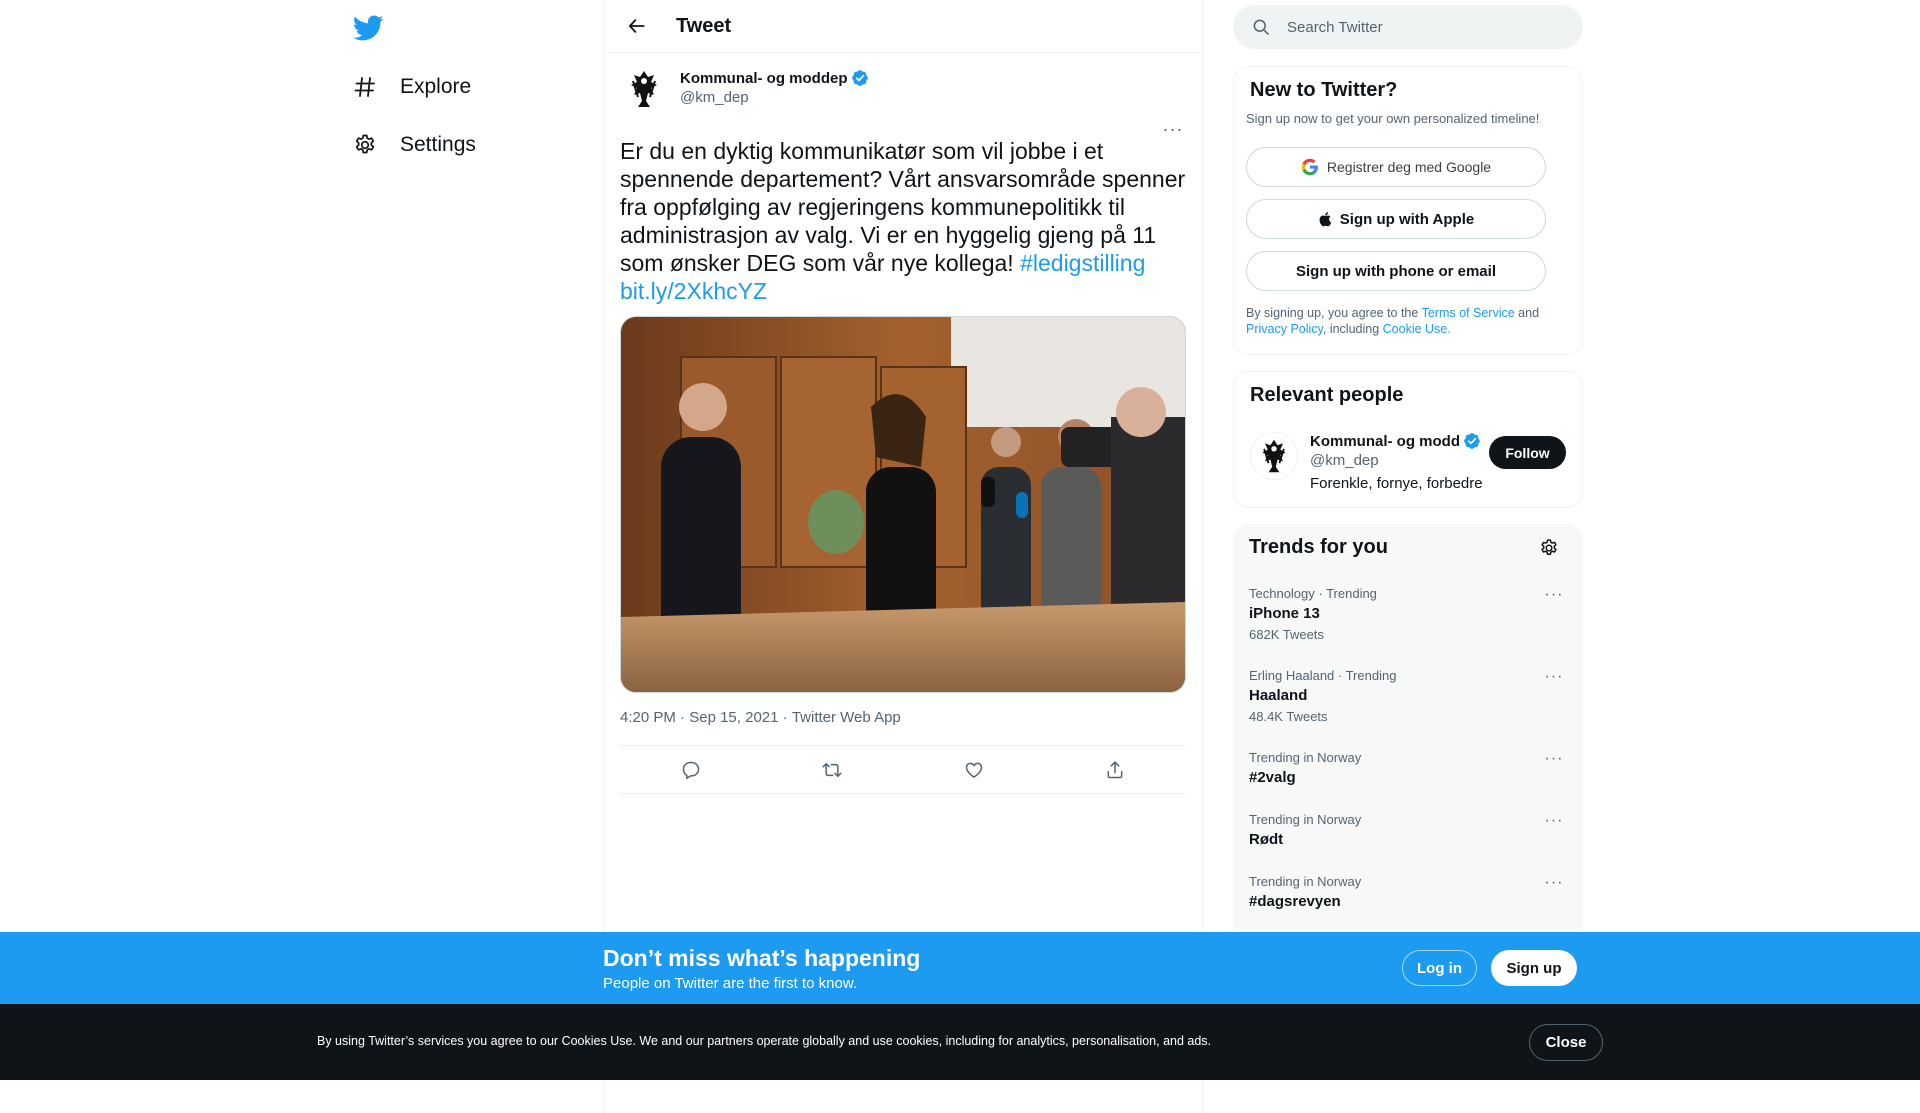  Describe the element at coordinates (1323, 675) in the screenshot. I see `trend-context: Erling Haaland · Trending` at that location.